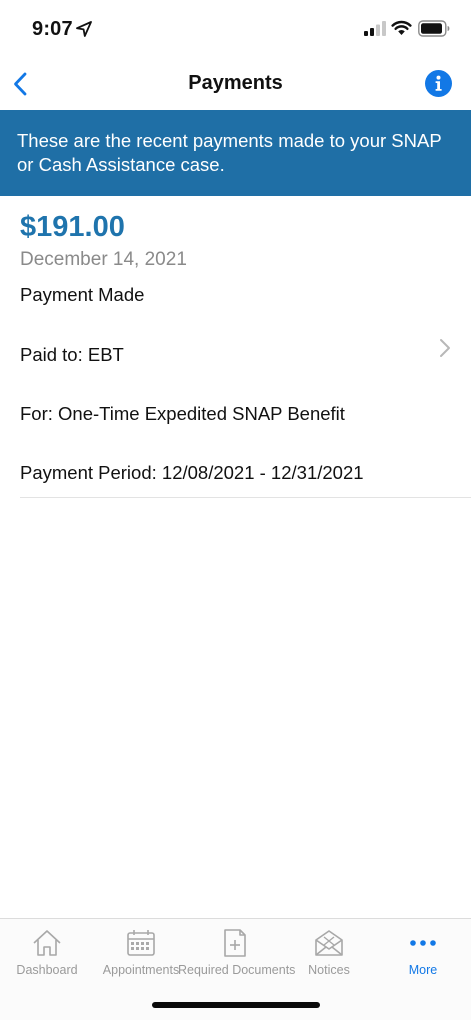 This screenshot has height=1020, width=471. What do you see at coordinates (192, 472) in the screenshot?
I see `payment-period-text: Payment Period: 12/08/2021 - 12/31/2021` at bounding box center [192, 472].